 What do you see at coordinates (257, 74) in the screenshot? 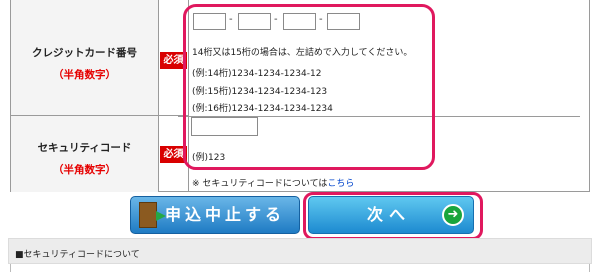
I see `card-number-example-14: (例:14桁)1234-1234-1234-12` at bounding box center [257, 74].